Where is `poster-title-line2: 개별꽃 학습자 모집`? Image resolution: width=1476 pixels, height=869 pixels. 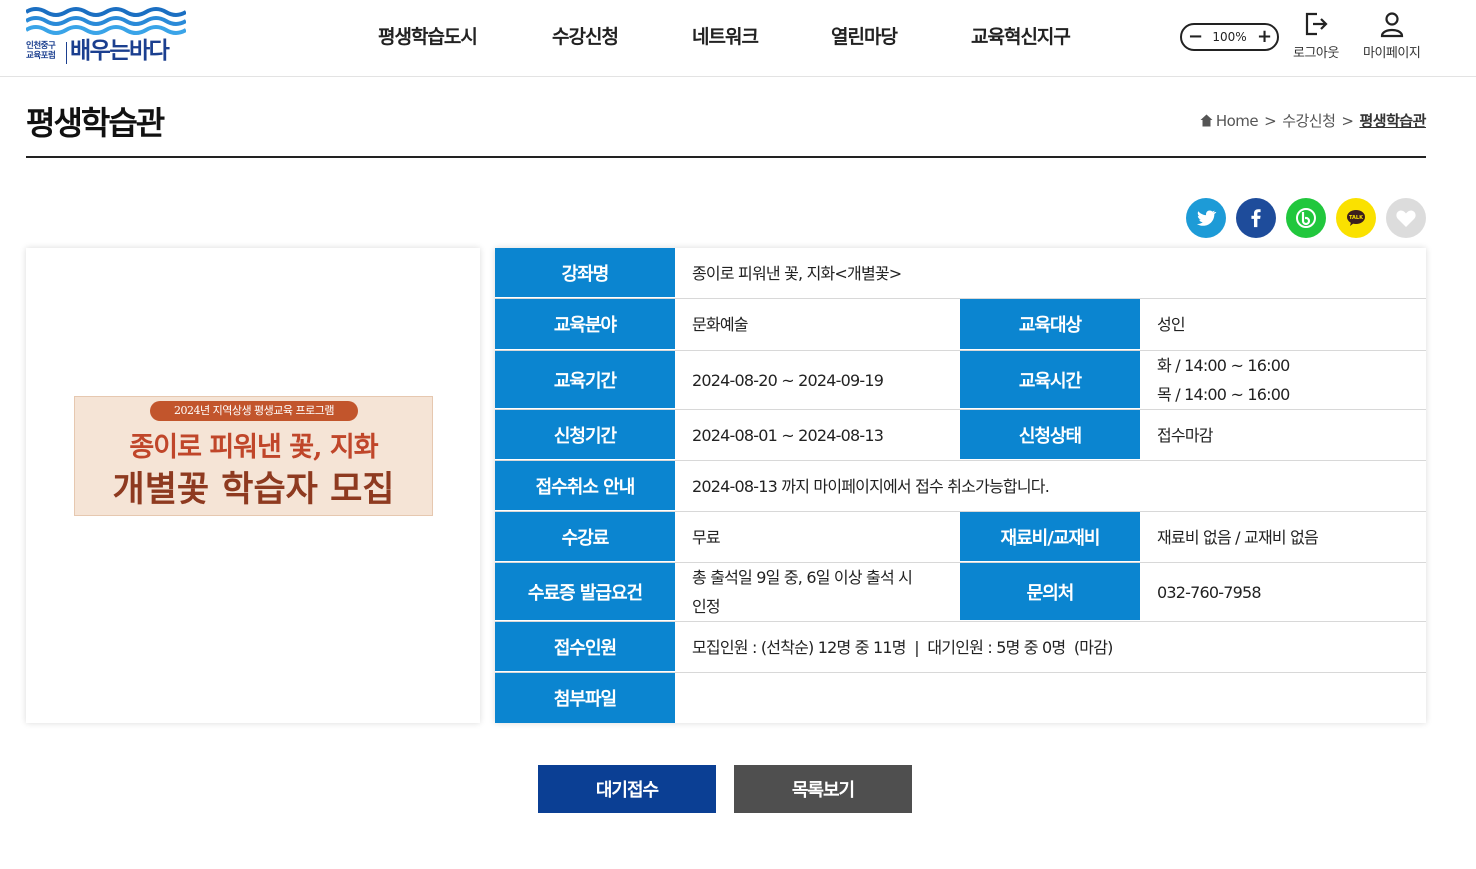
poster-title-line2: 개별꽃 학습자 모집 is located at coordinates (253, 489).